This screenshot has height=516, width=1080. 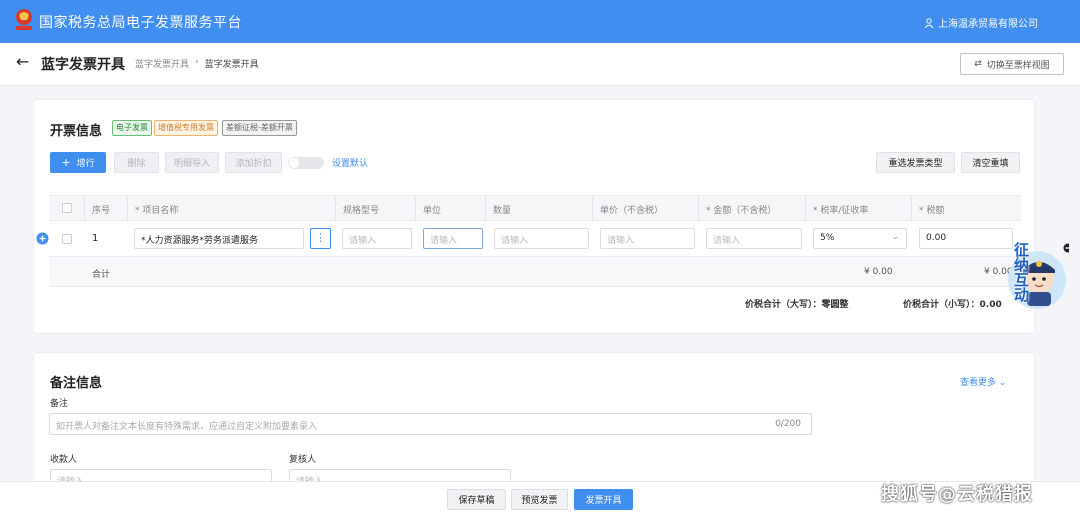 What do you see at coordinates (647, 238) in the screenshot?
I see `unit-price-input: 请输入` at bounding box center [647, 238].